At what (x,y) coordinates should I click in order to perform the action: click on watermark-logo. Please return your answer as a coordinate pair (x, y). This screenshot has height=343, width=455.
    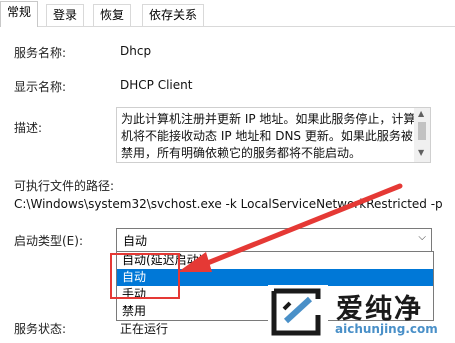
    Looking at the image, I should click on (298, 312).